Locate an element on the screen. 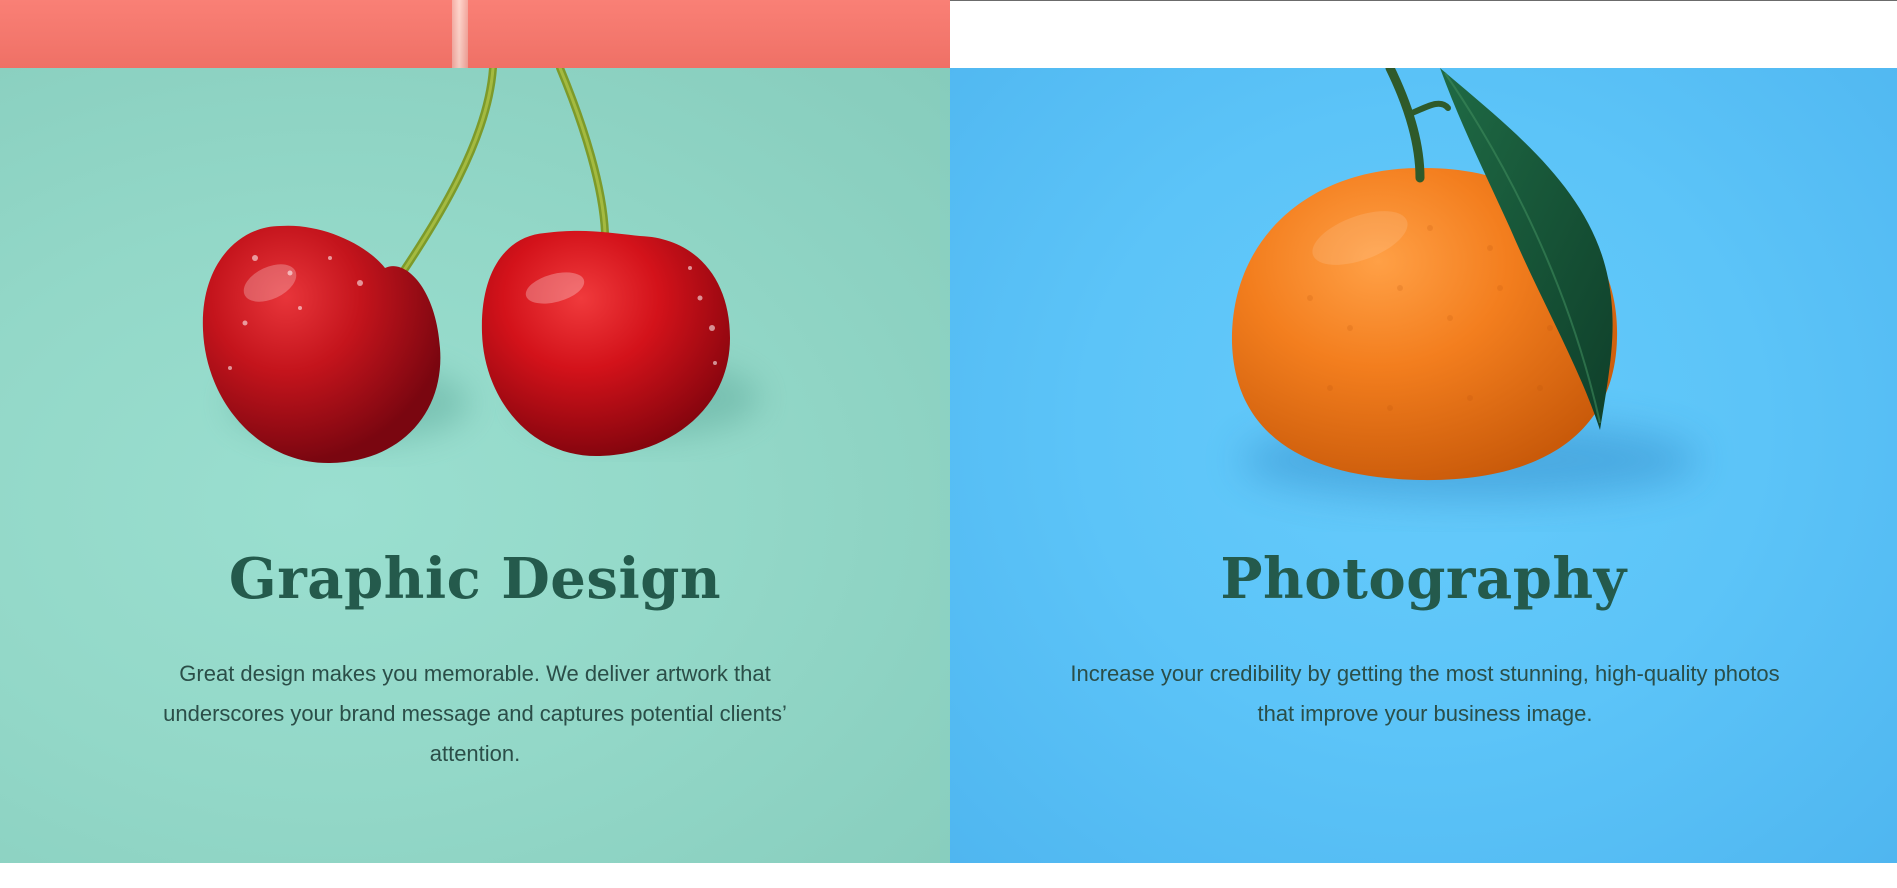  top-blank-area is located at coordinates (1423, 34).